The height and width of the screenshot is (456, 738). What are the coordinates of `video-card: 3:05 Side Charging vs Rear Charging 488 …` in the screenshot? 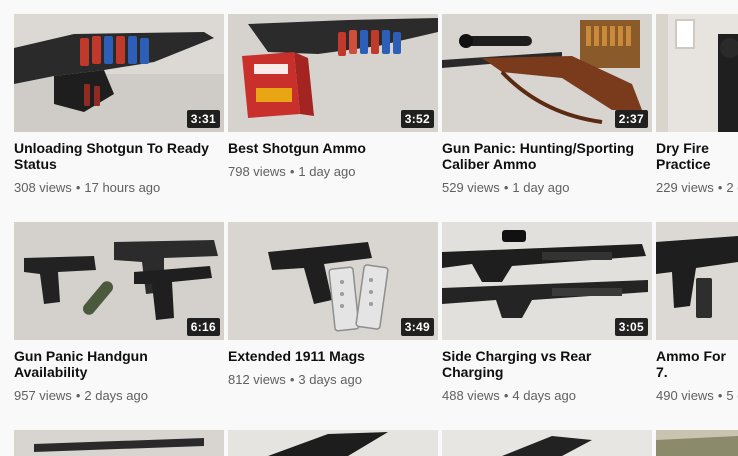 It's located at (547, 313).